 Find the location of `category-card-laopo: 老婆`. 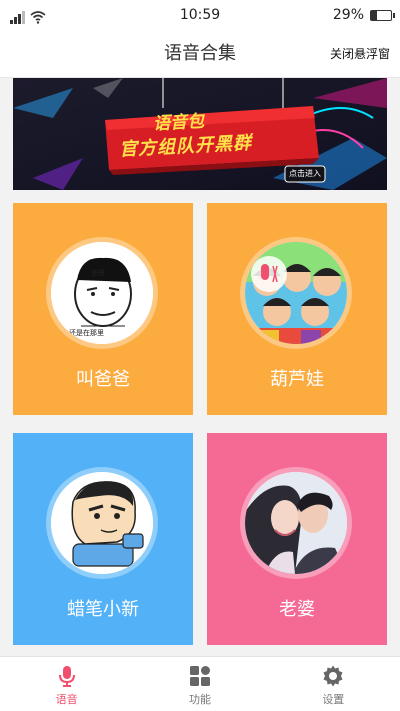

category-card-laopo: 老婆 is located at coordinates (297, 539).